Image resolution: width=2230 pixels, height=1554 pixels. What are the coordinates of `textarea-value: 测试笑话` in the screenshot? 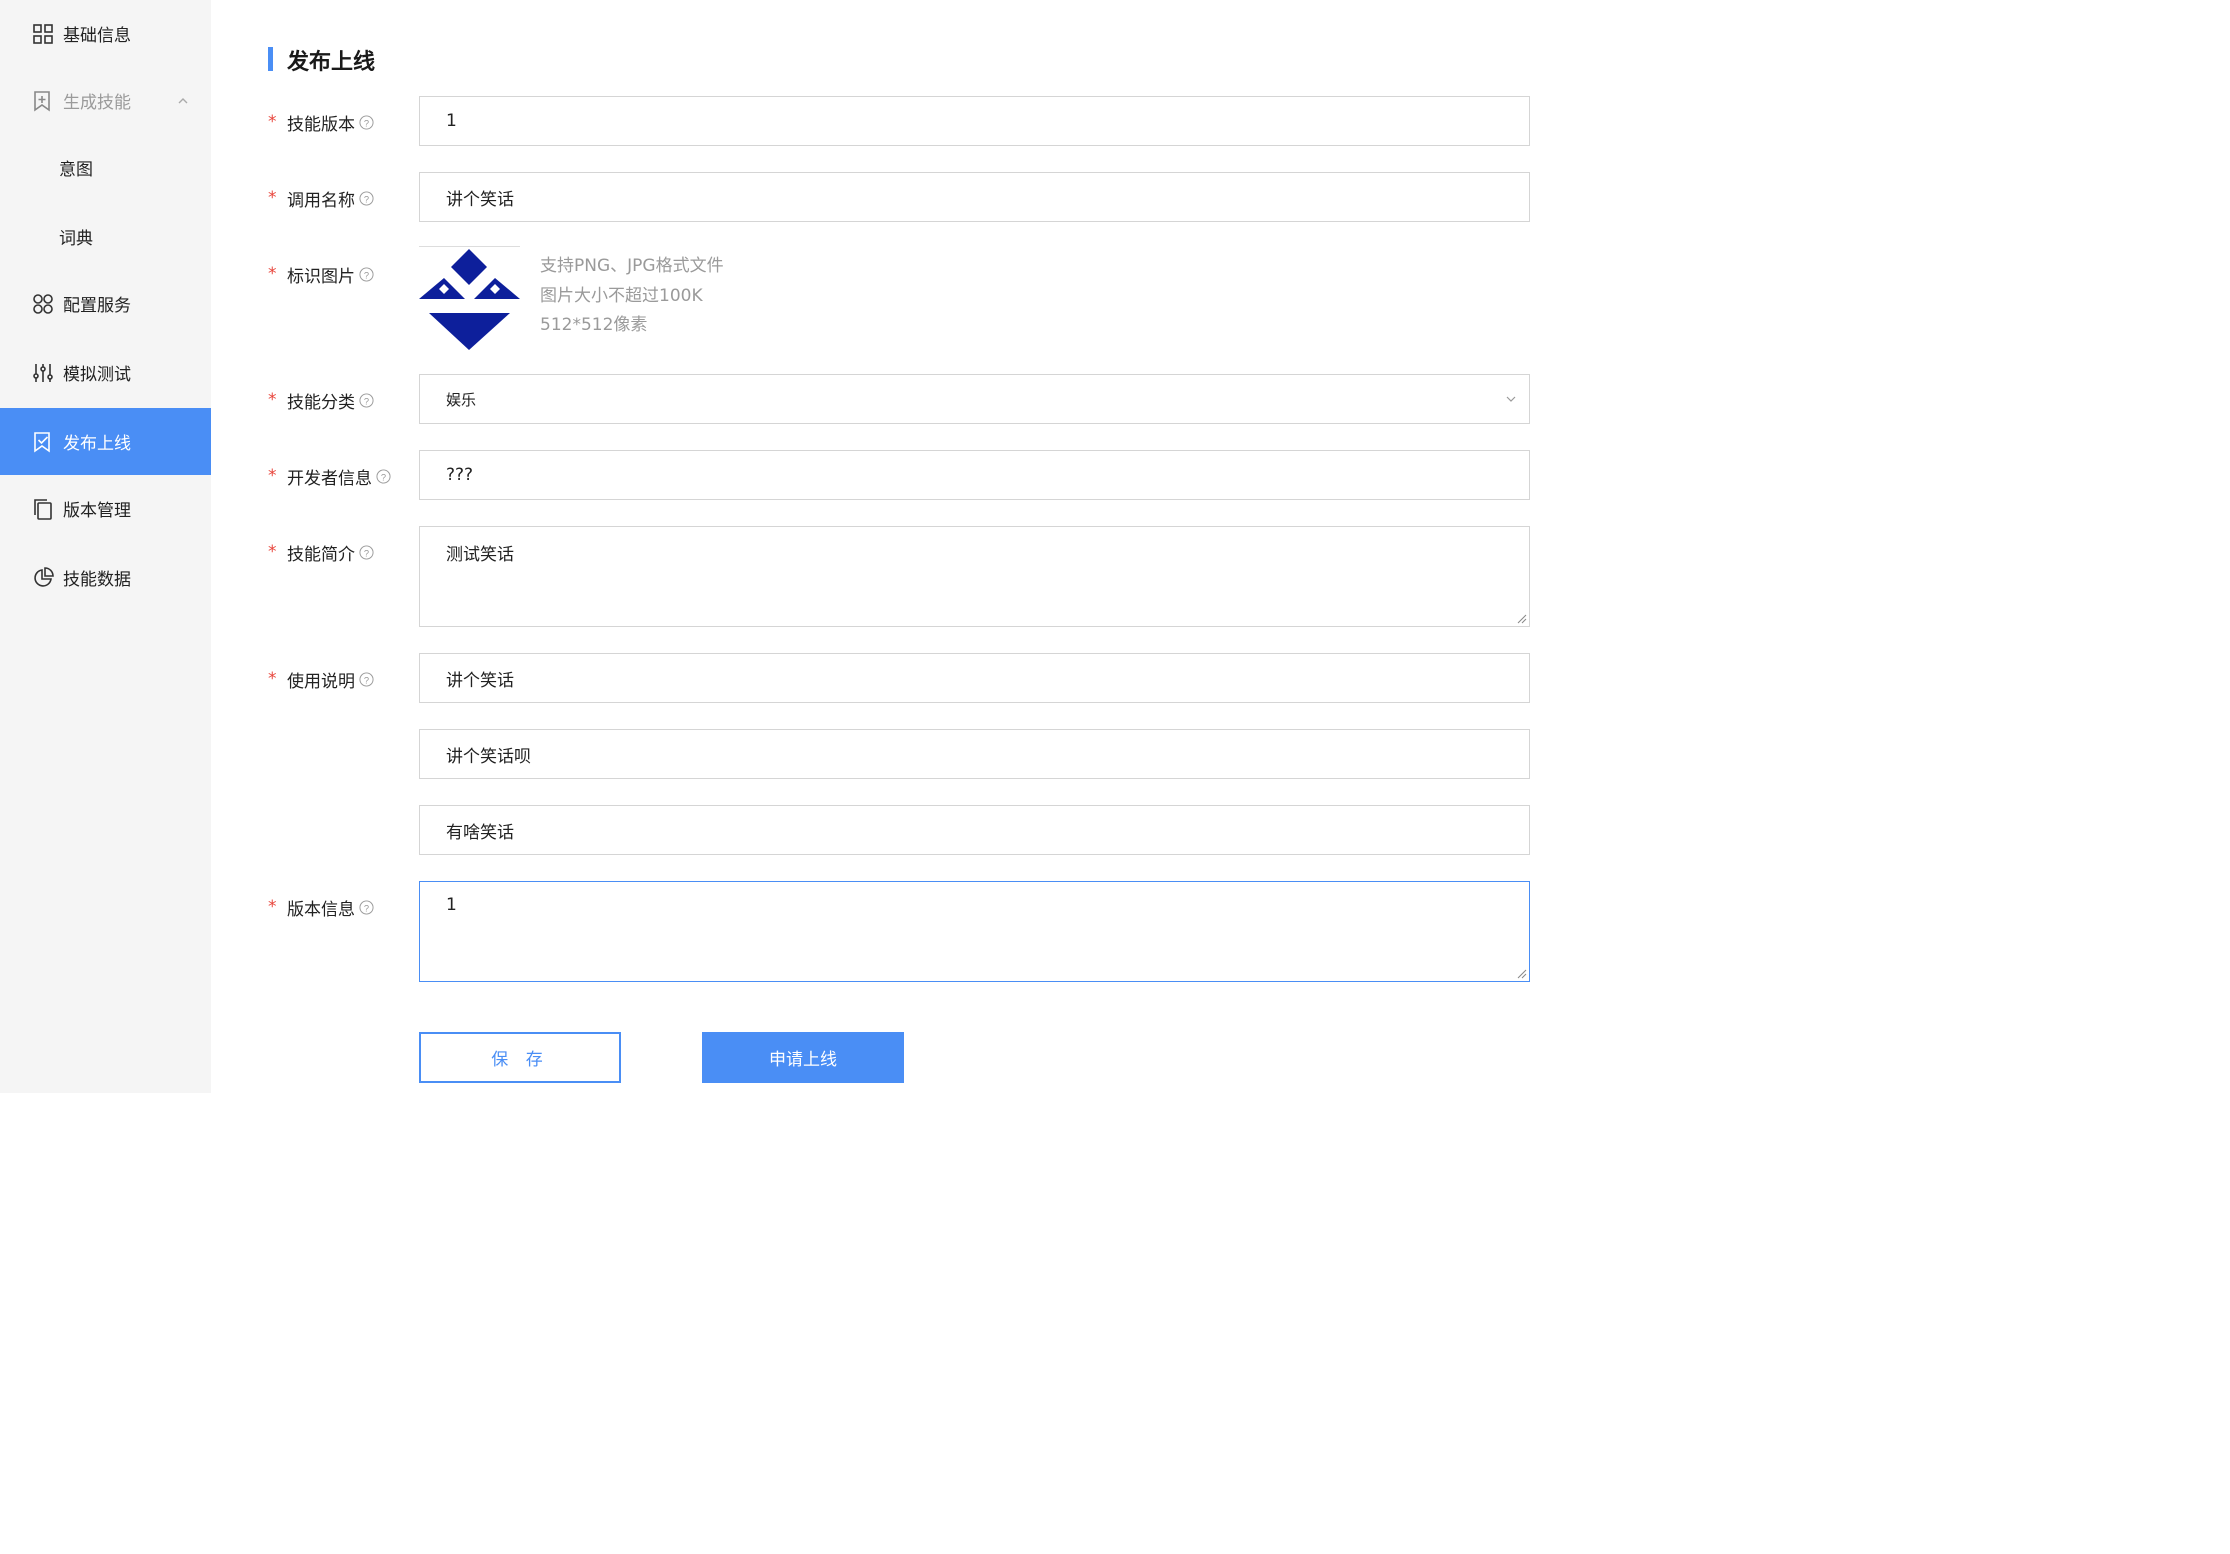 It's located at (480, 555).